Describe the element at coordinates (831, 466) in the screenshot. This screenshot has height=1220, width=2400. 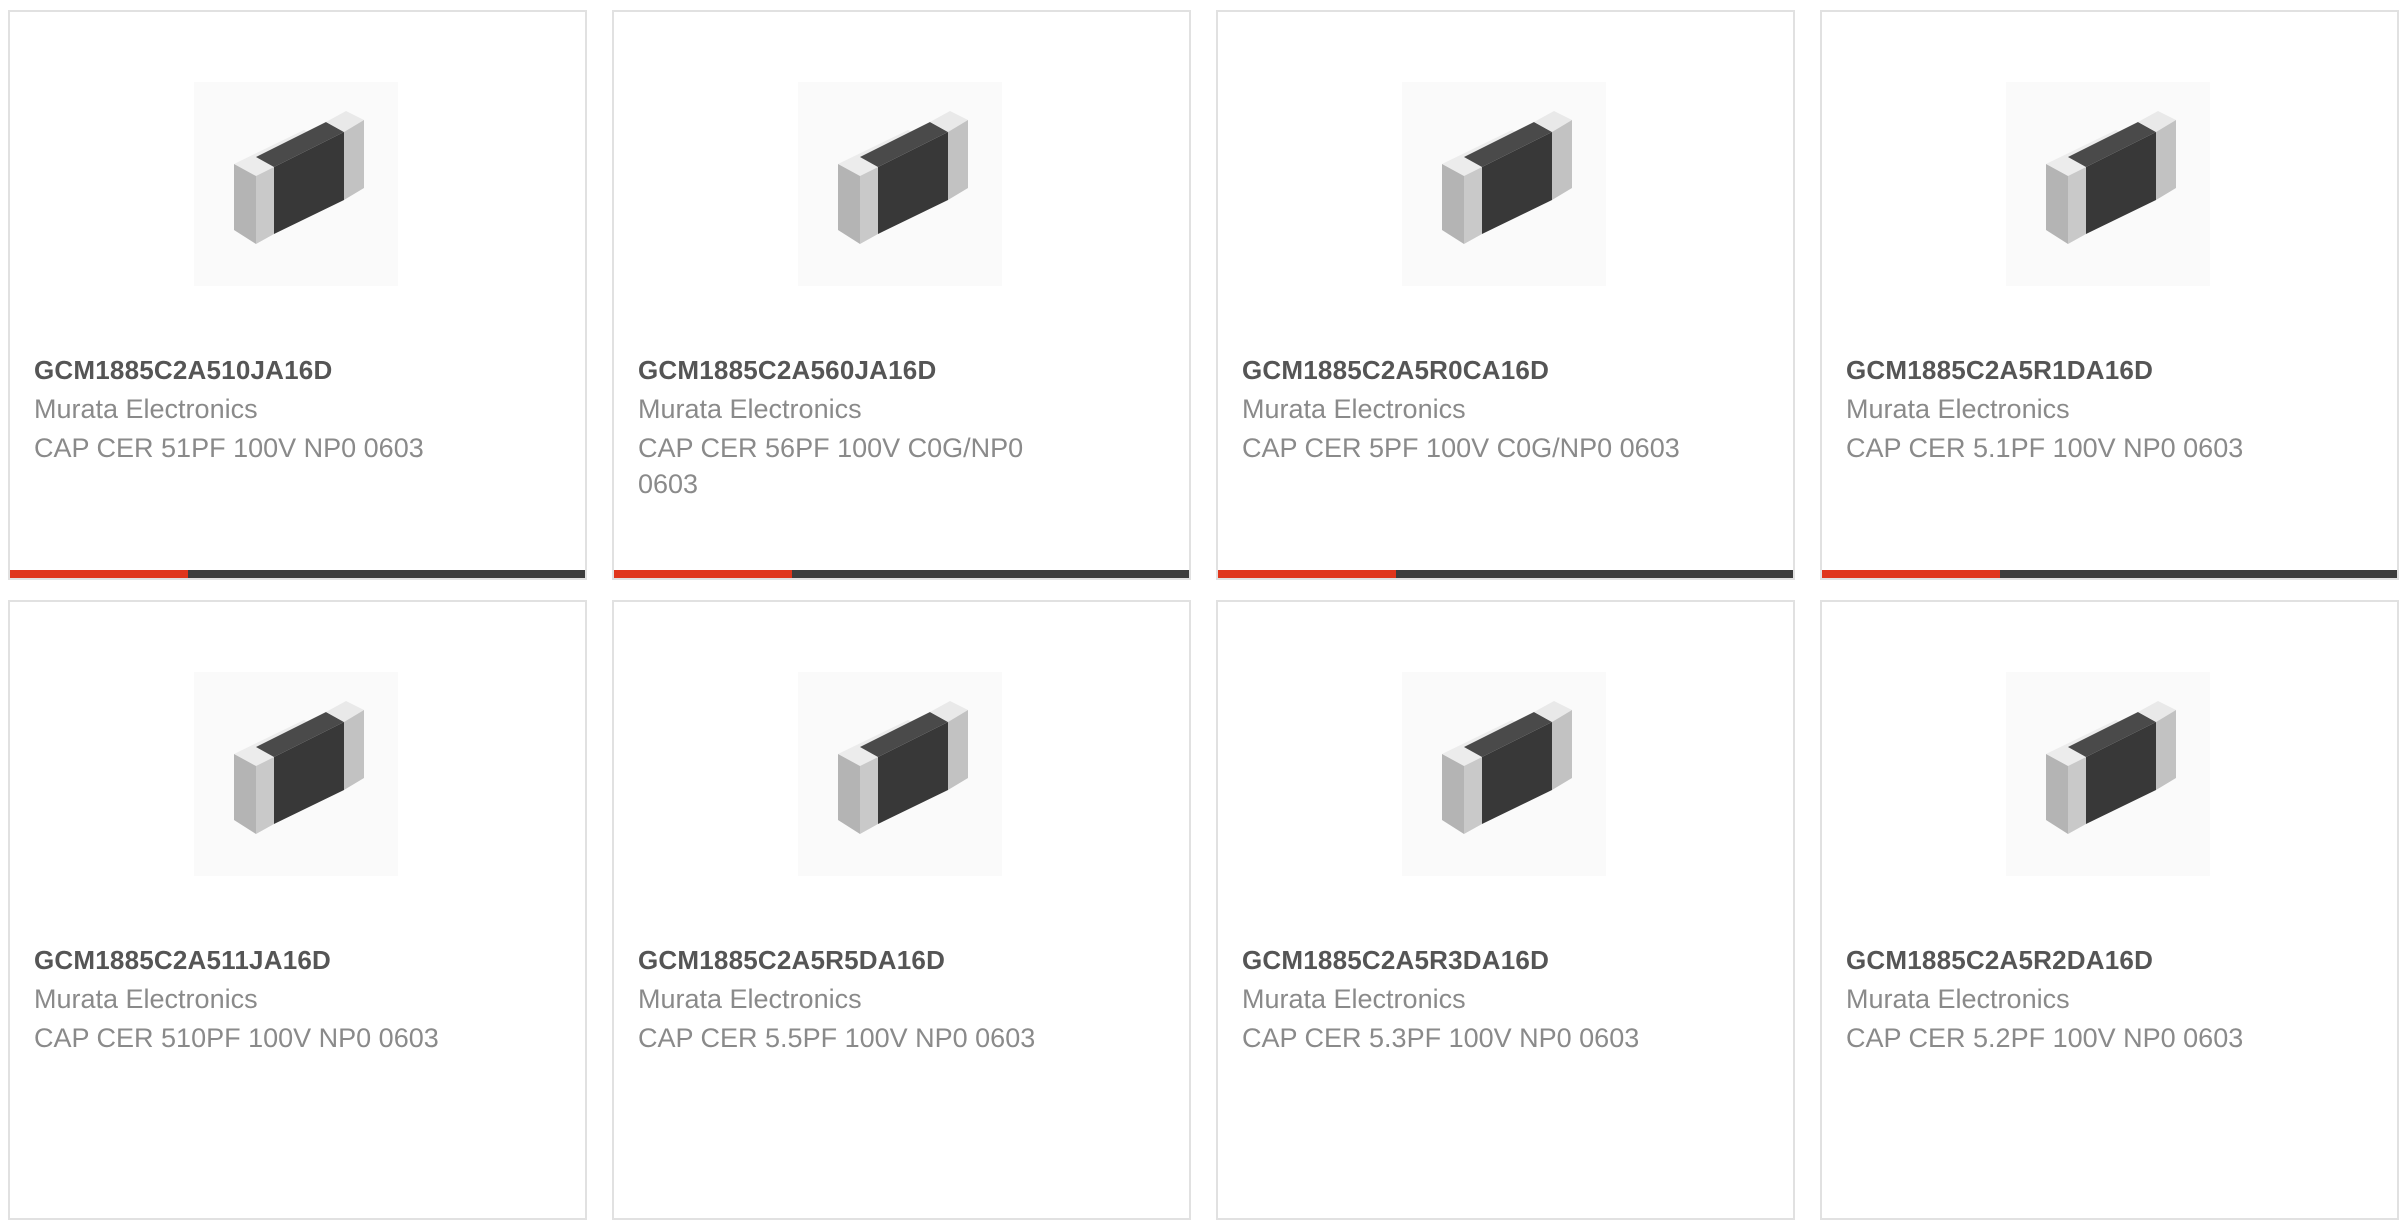
I see `product-description: CAP CER 56PF 100V C0G/NP0 0603` at that location.